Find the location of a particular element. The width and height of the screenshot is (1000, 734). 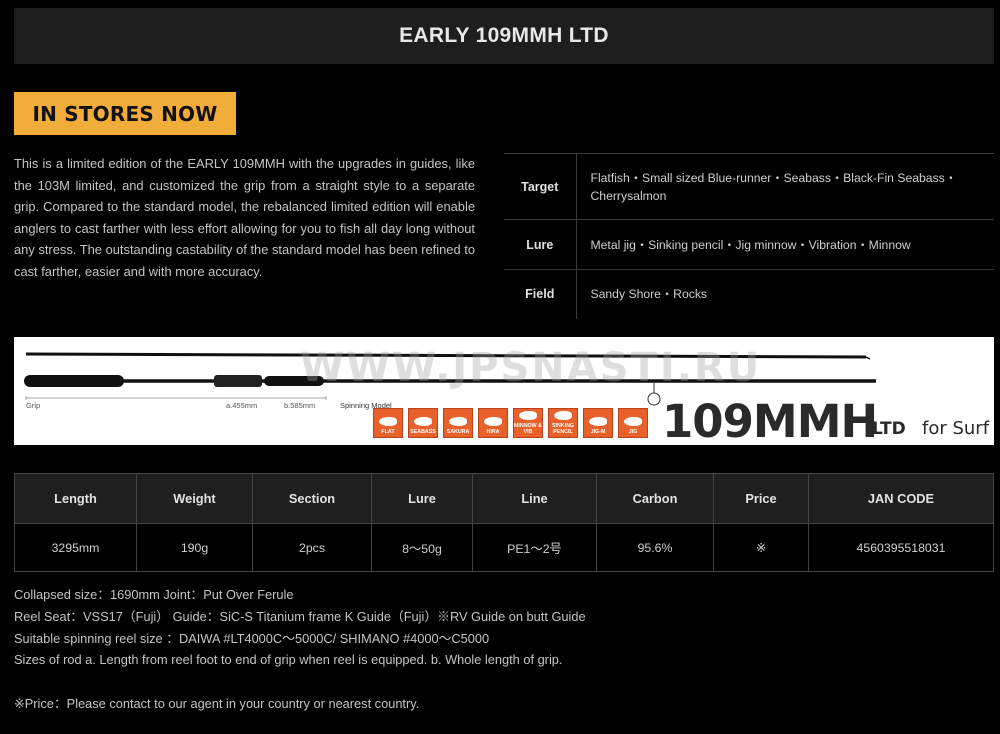

note-spacer is located at coordinates (300, 682).